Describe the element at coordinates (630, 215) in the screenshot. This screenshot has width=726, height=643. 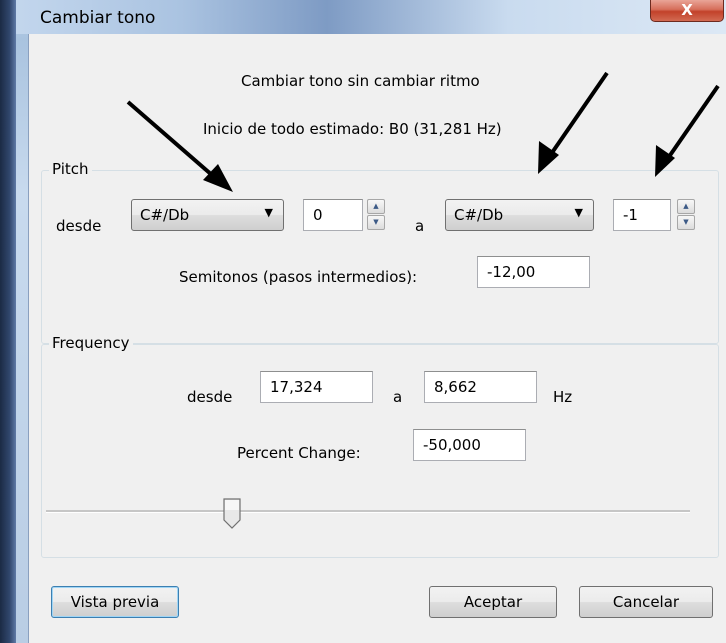
I see `pitch-to-octave-value: -1` at that location.